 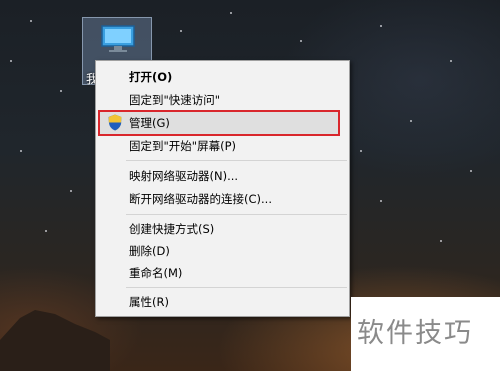 I want to click on menu-item-rename: 重命名(M), so click(x=222, y=273).